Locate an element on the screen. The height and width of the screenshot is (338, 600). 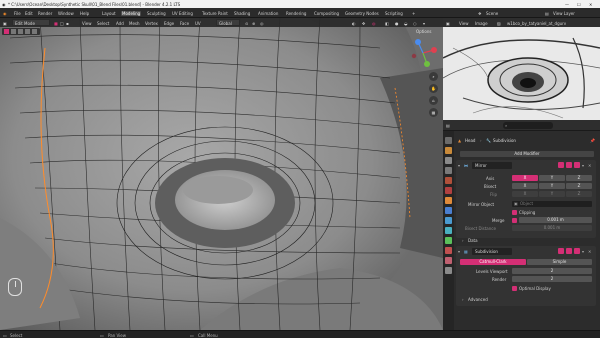
subdivision-edit-mode-toggle-icon is located at coordinates (561, 251).